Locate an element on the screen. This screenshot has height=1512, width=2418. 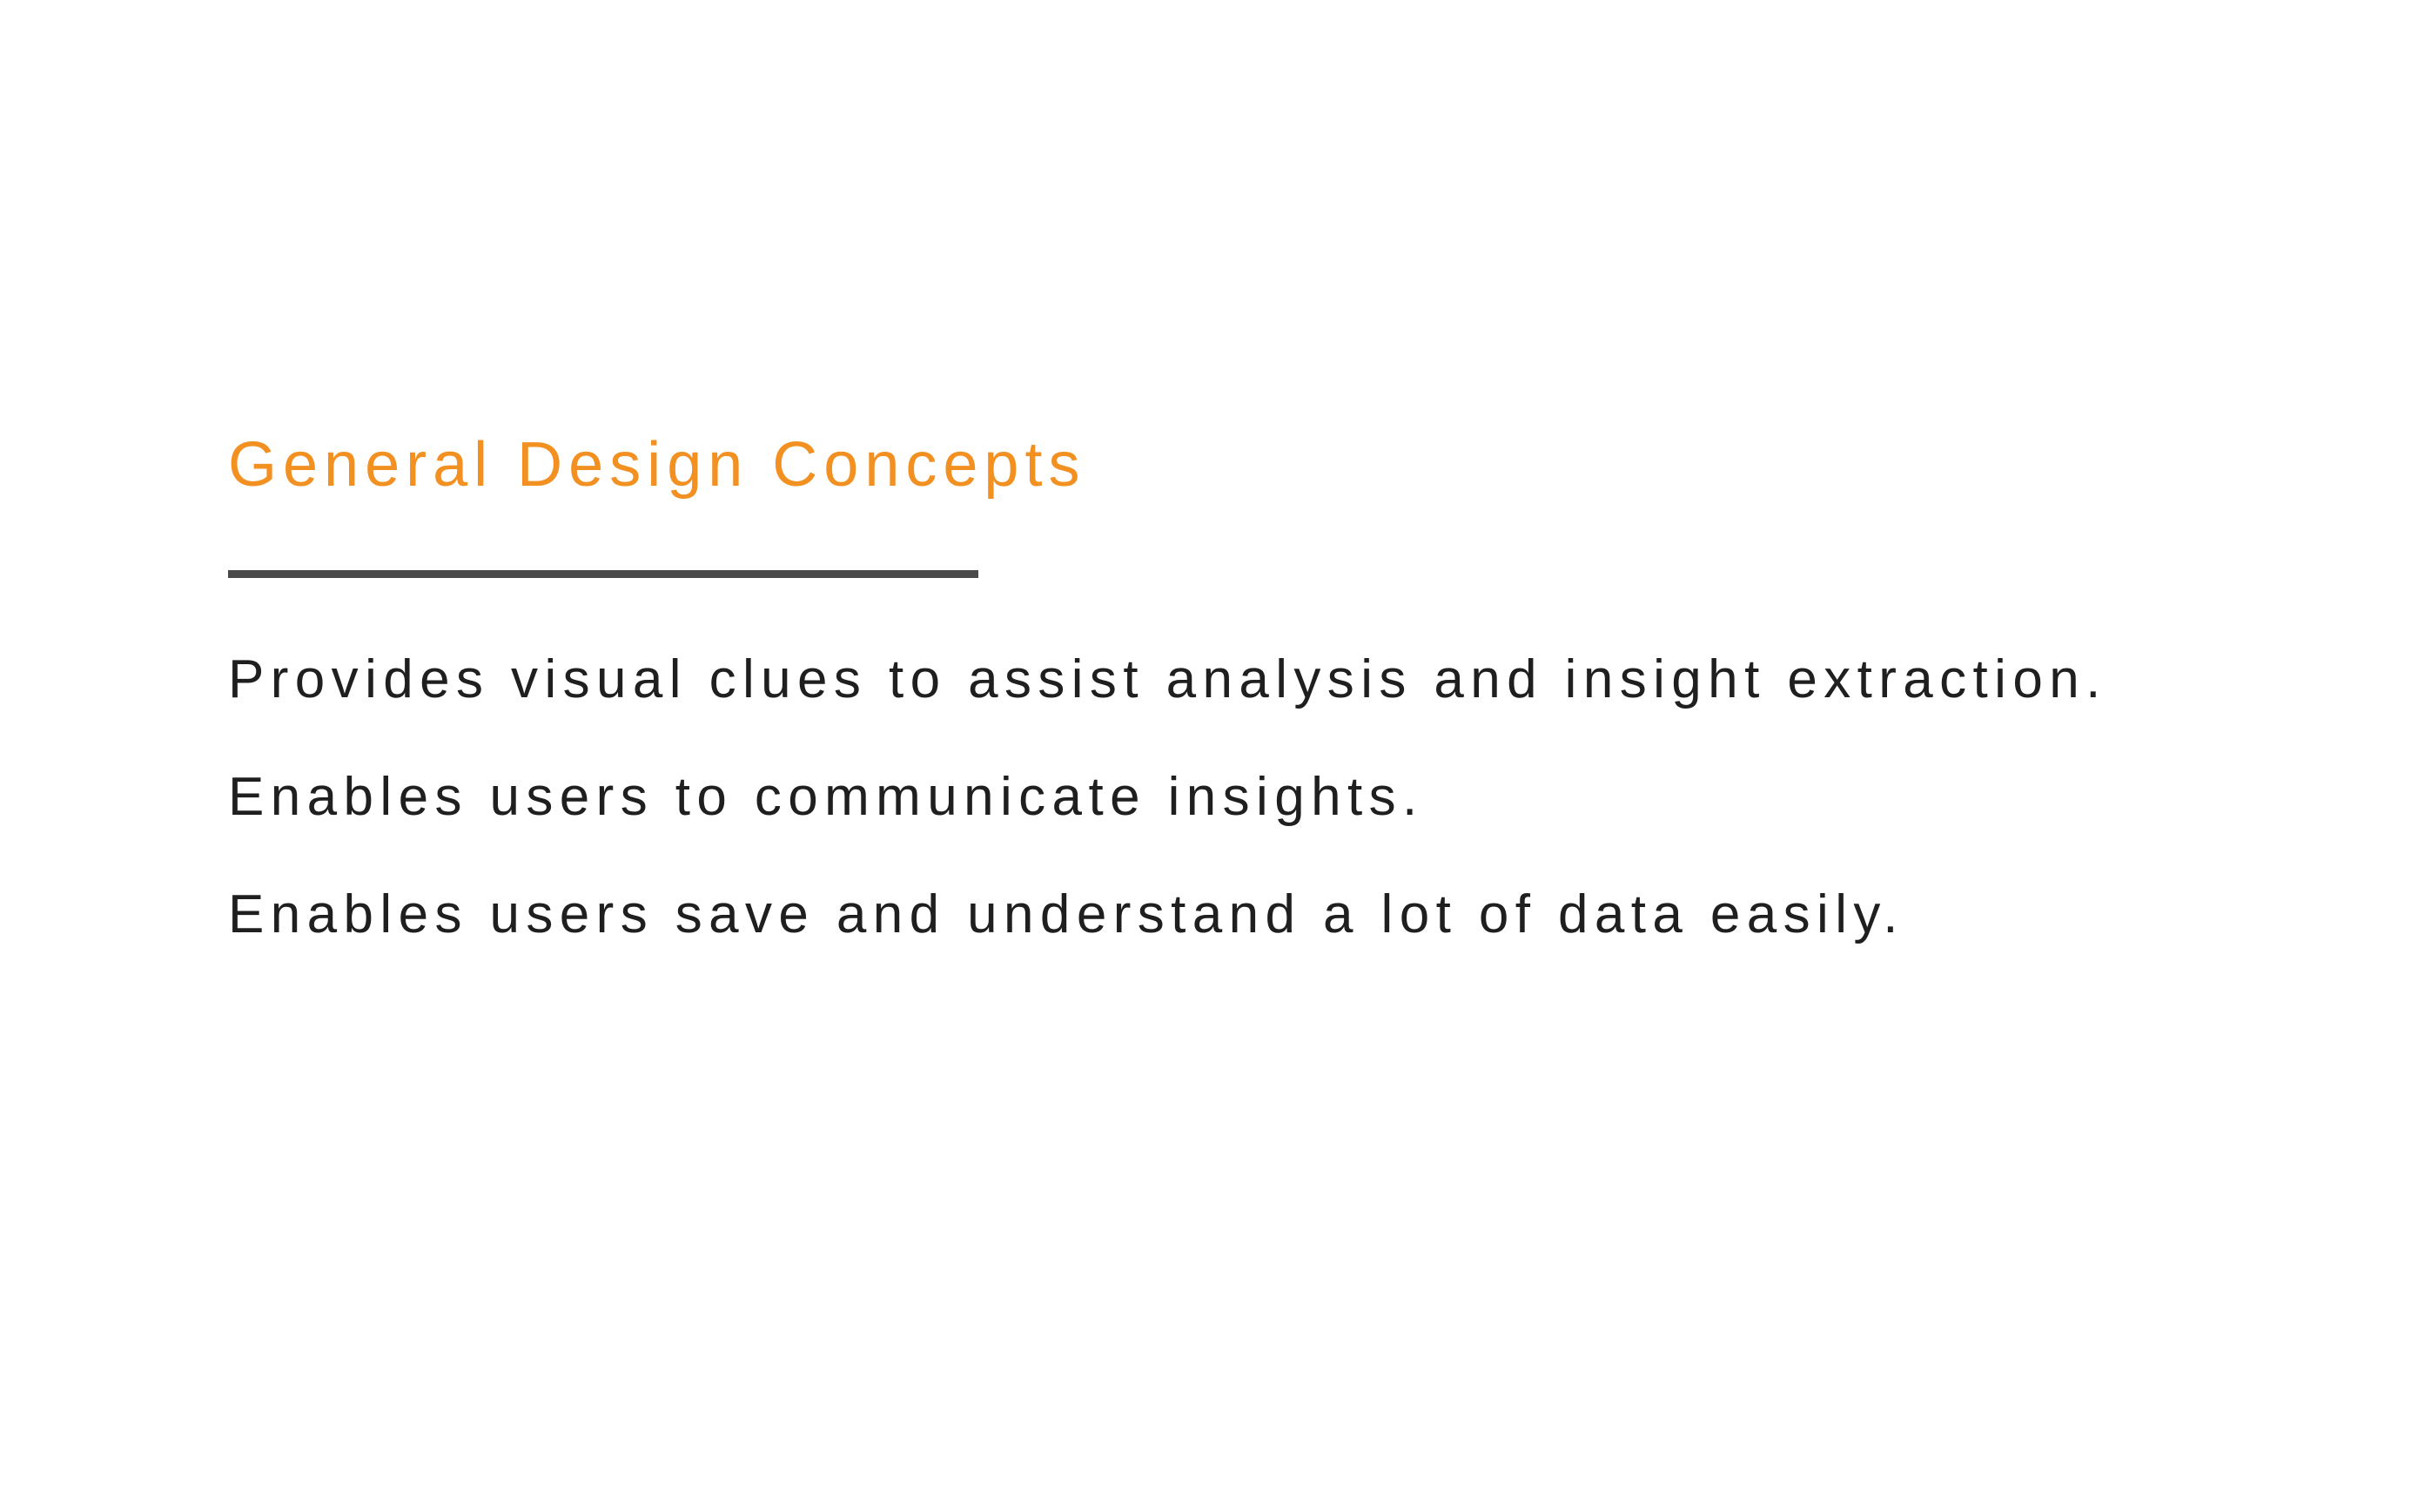
slide-title: General Design Concepts is located at coordinates (657, 465).